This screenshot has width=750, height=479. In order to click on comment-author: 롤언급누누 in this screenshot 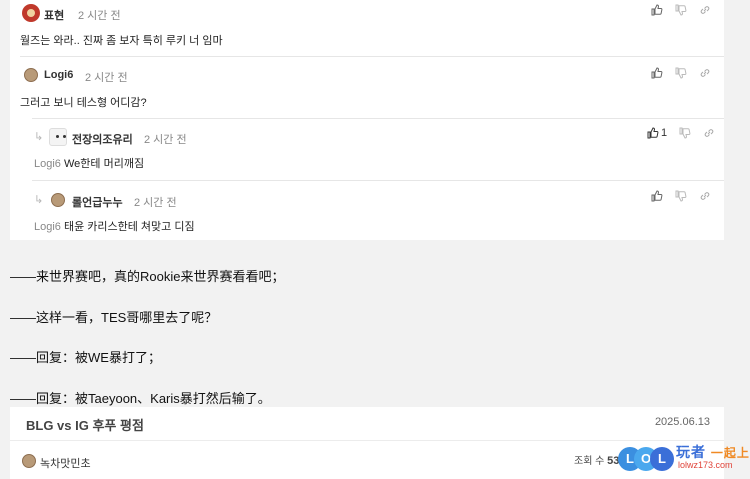, I will do `click(97, 202)`.